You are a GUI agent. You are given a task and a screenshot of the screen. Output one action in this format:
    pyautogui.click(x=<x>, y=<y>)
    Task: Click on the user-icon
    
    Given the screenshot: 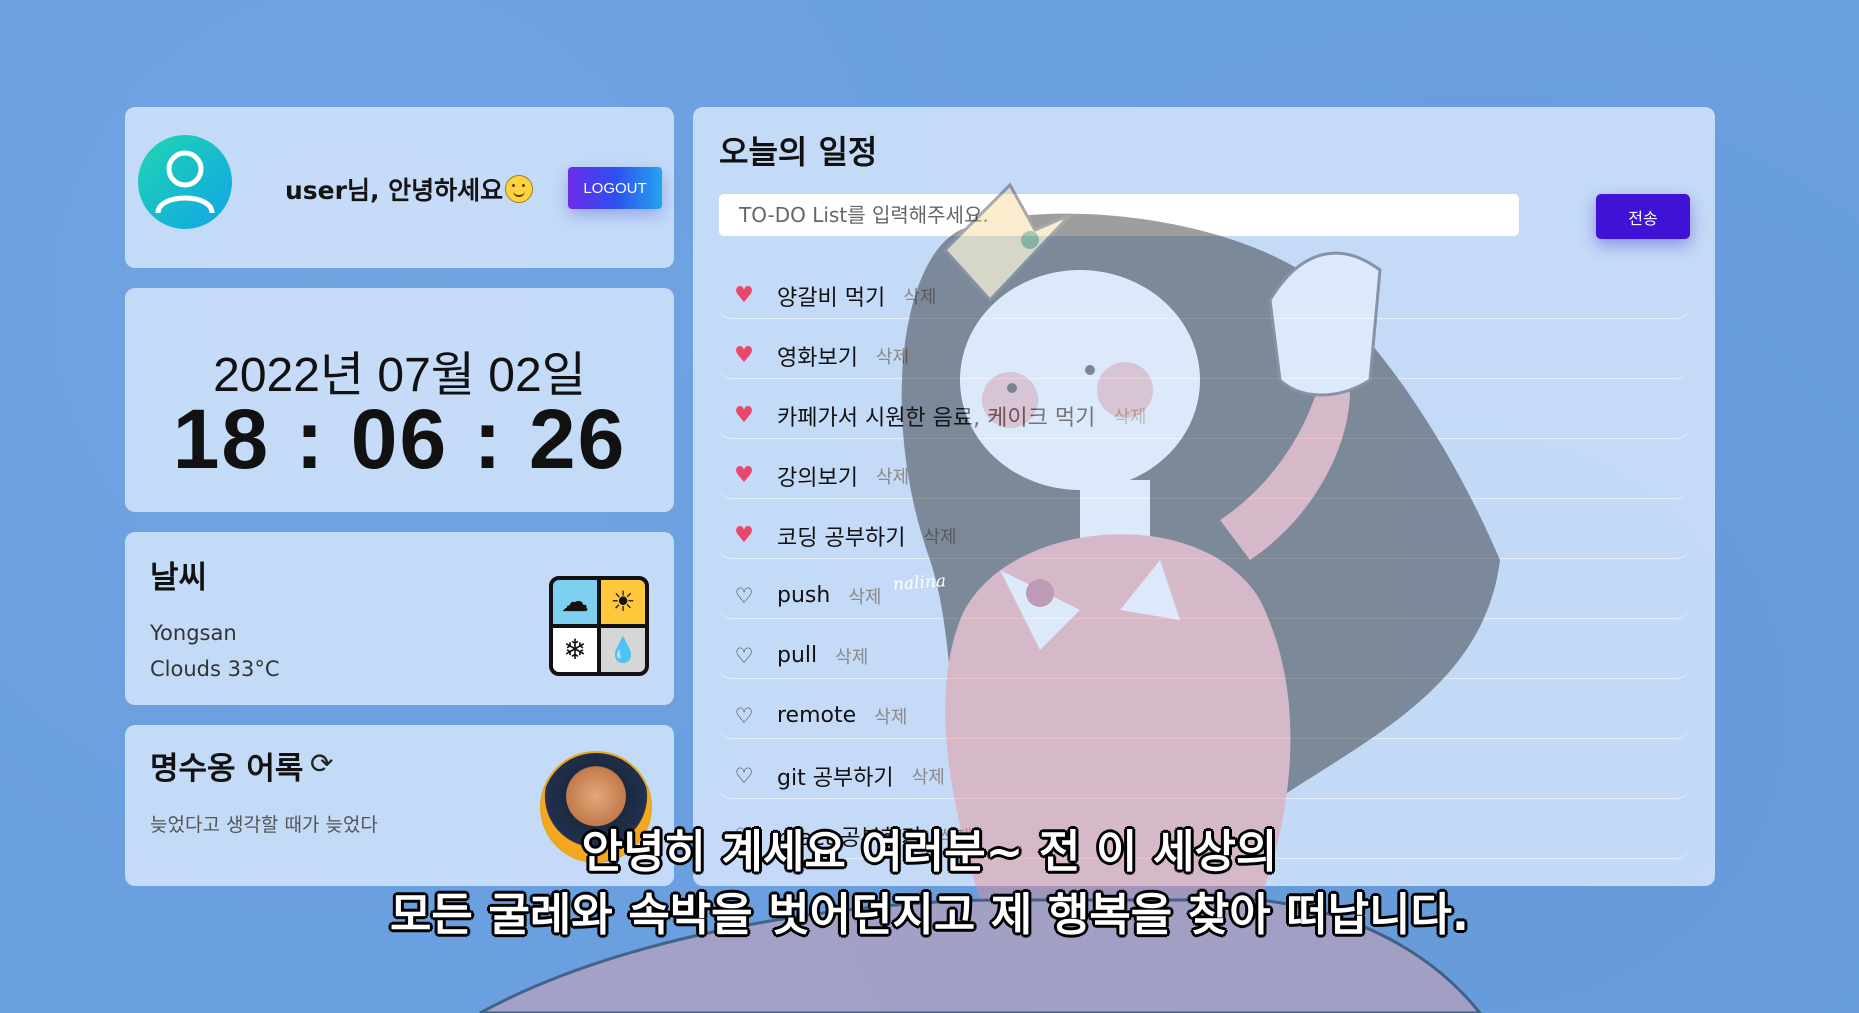 What is the action you would take?
    pyautogui.click(x=185, y=182)
    